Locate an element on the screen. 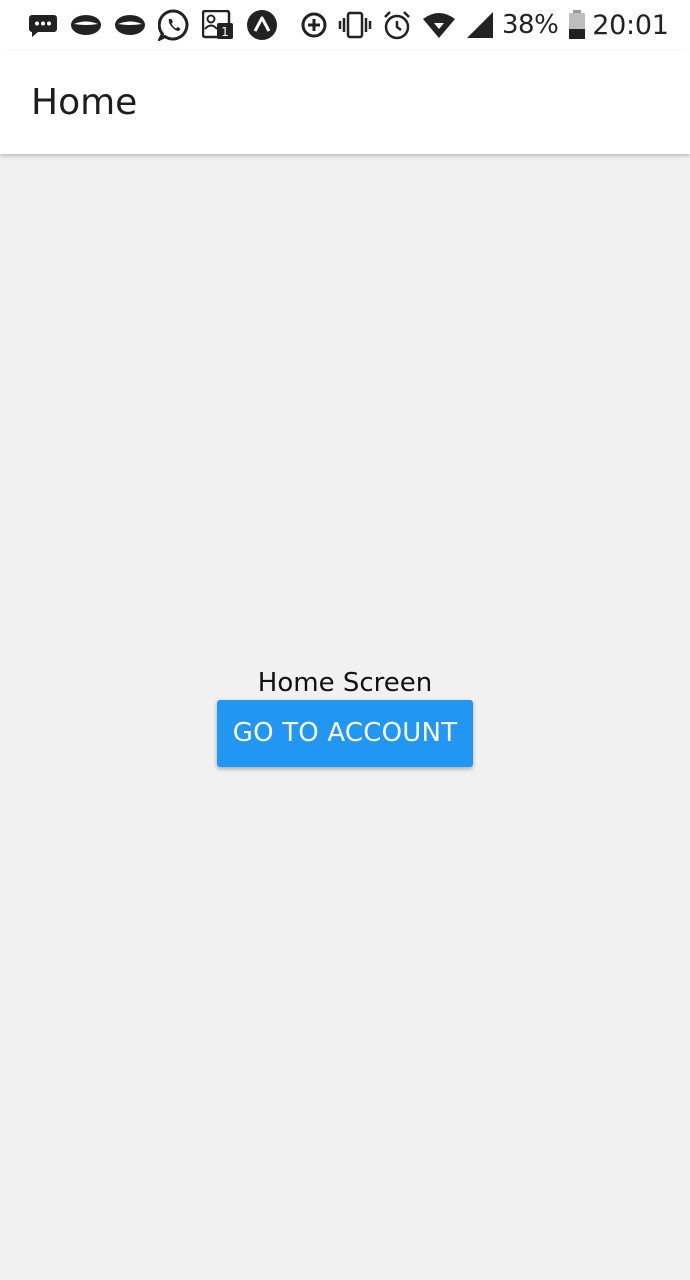 The image size is (690, 1280). go-to-account-button: GO TO ACCOUNT is located at coordinates (345, 733).